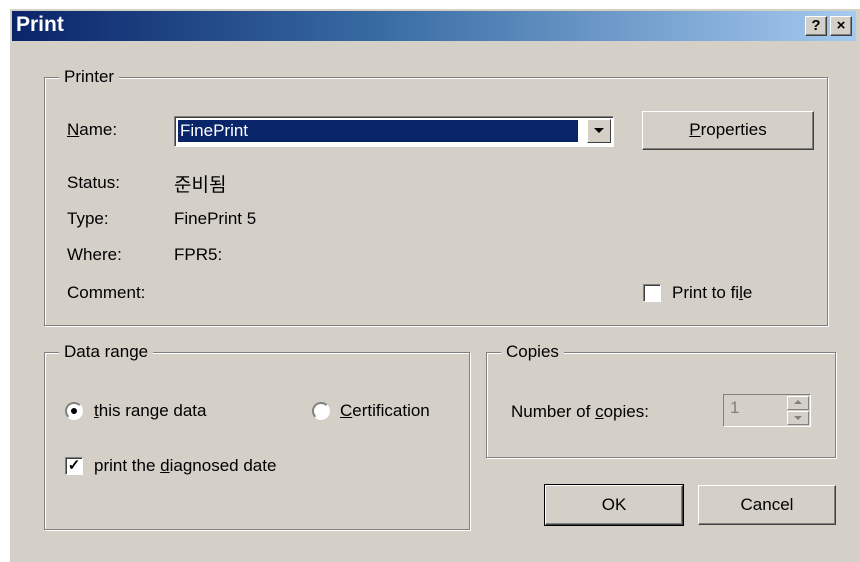 This screenshot has width=860, height=562. Describe the element at coordinates (321, 411) in the screenshot. I see `certification-radio` at that location.